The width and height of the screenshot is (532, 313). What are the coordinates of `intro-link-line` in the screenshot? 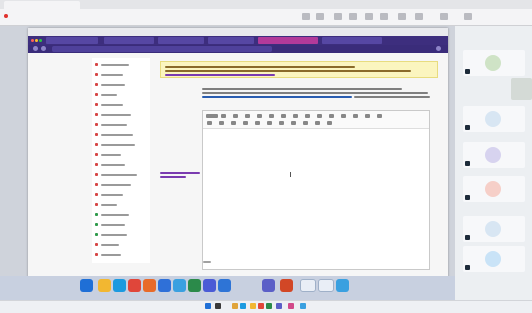 It's located at (277, 97).